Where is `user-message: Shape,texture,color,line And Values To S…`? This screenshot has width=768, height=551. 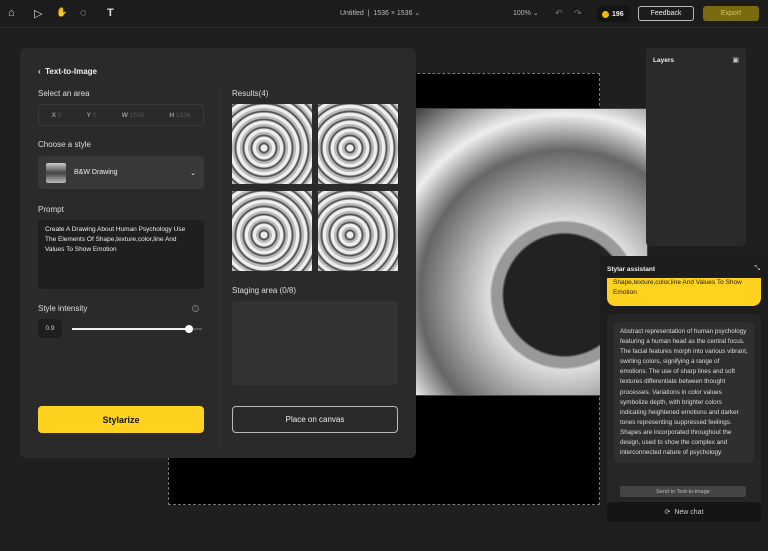
user-message: Shape,texture,color,line And Values To S… is located at coordinates (684, 292).